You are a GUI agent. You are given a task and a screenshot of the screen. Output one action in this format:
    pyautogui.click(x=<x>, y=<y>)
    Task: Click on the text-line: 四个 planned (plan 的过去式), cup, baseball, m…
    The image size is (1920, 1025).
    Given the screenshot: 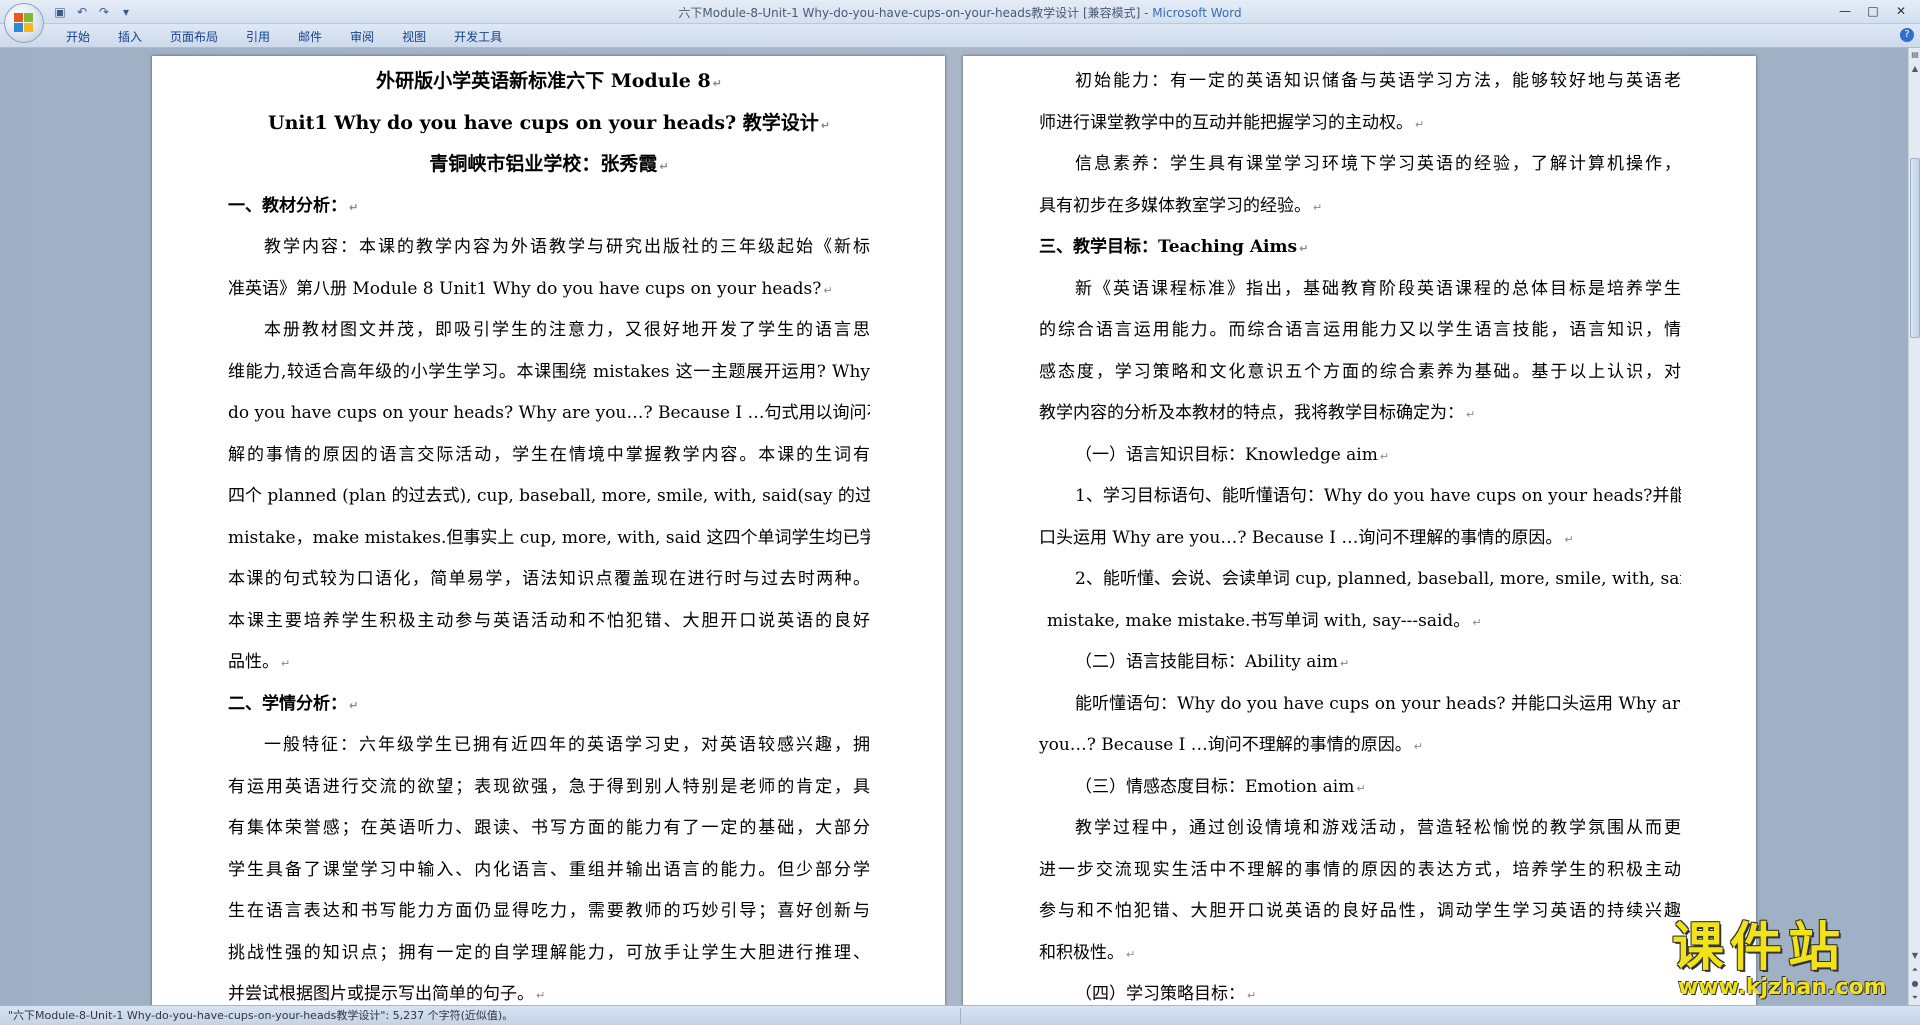 What is the action you would take?
    pyautogui.click(x=549, y=496)
    